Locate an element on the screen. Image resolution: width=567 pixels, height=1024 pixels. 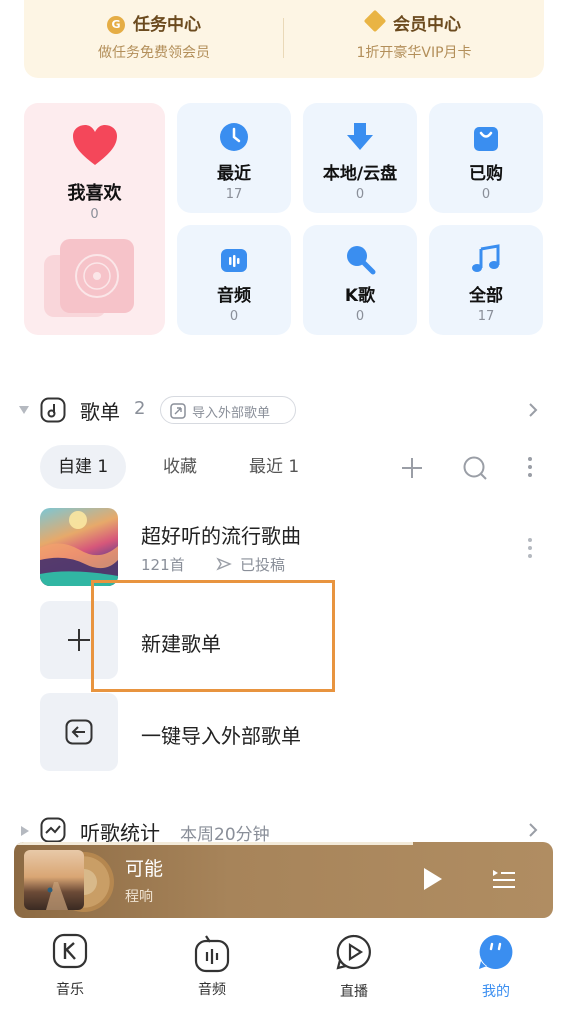
nav-live: 直播 is located at coordinates (354, 967).